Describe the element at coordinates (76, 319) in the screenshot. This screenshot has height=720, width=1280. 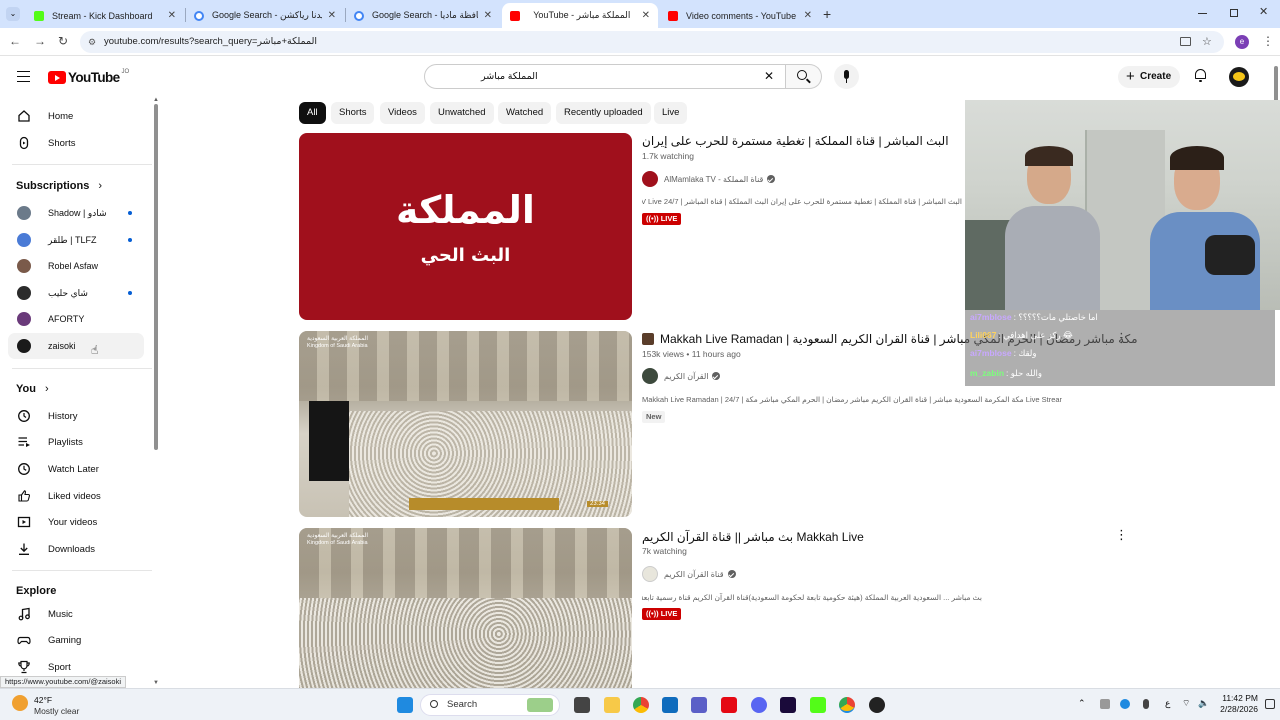
I see `sidebar-item-subscription: AFORTY` at that location.